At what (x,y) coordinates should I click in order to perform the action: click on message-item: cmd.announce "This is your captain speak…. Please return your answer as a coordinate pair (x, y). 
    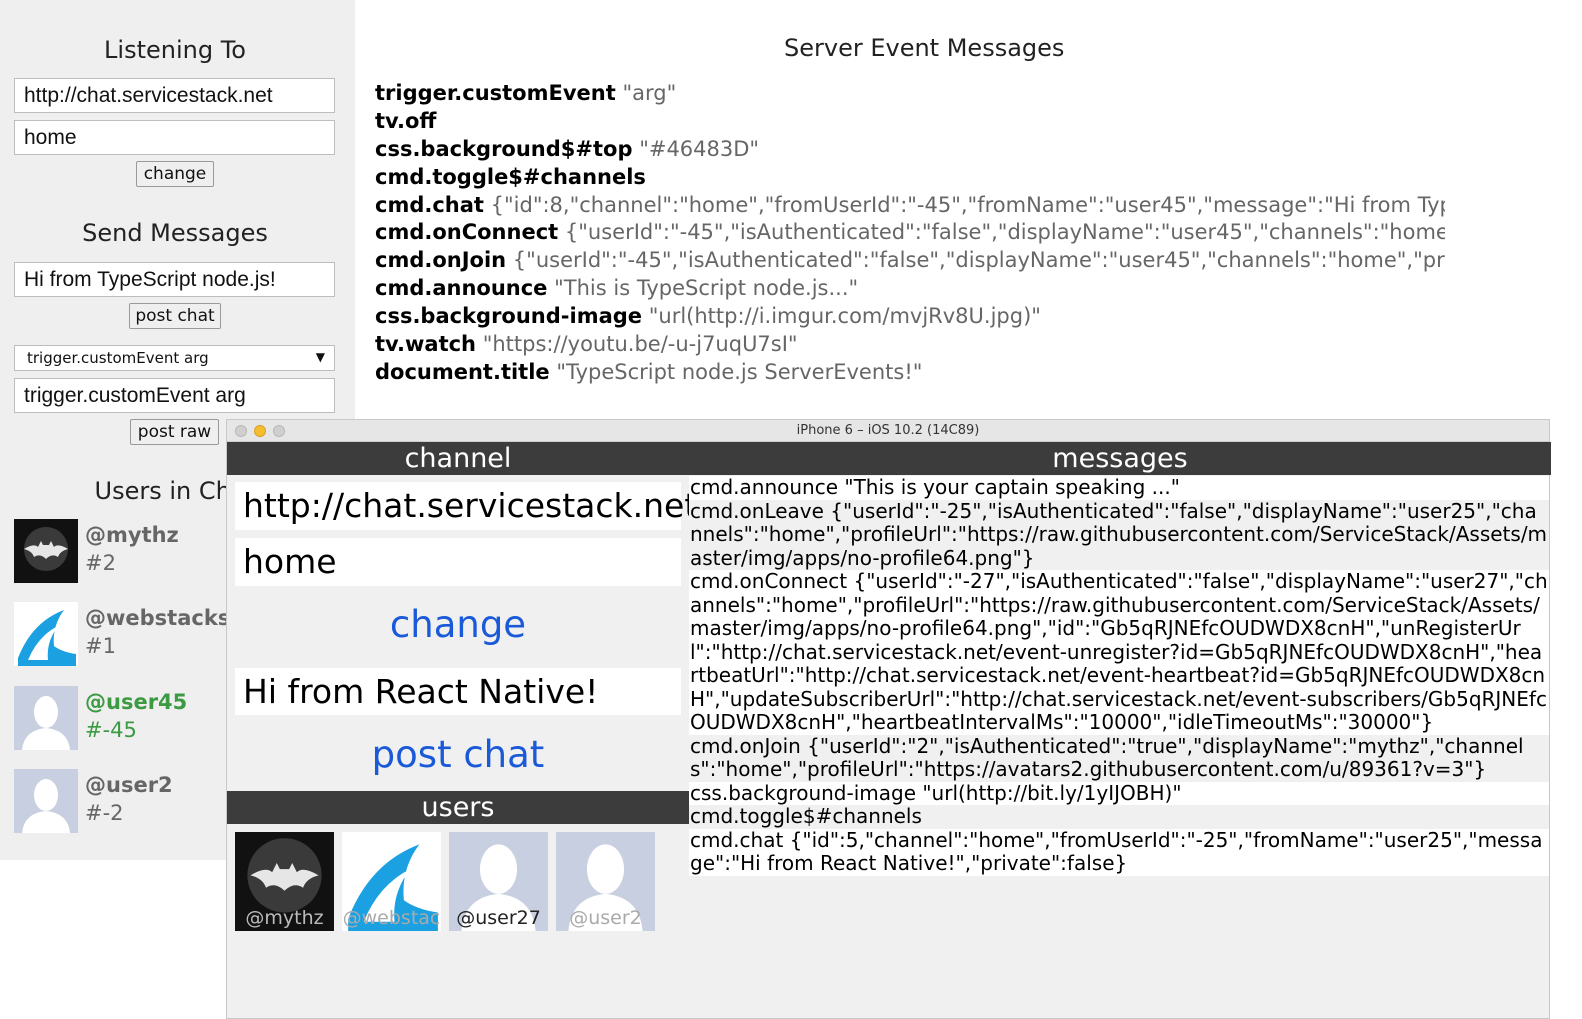
    Looking at the image, I should click on (1119, 487).